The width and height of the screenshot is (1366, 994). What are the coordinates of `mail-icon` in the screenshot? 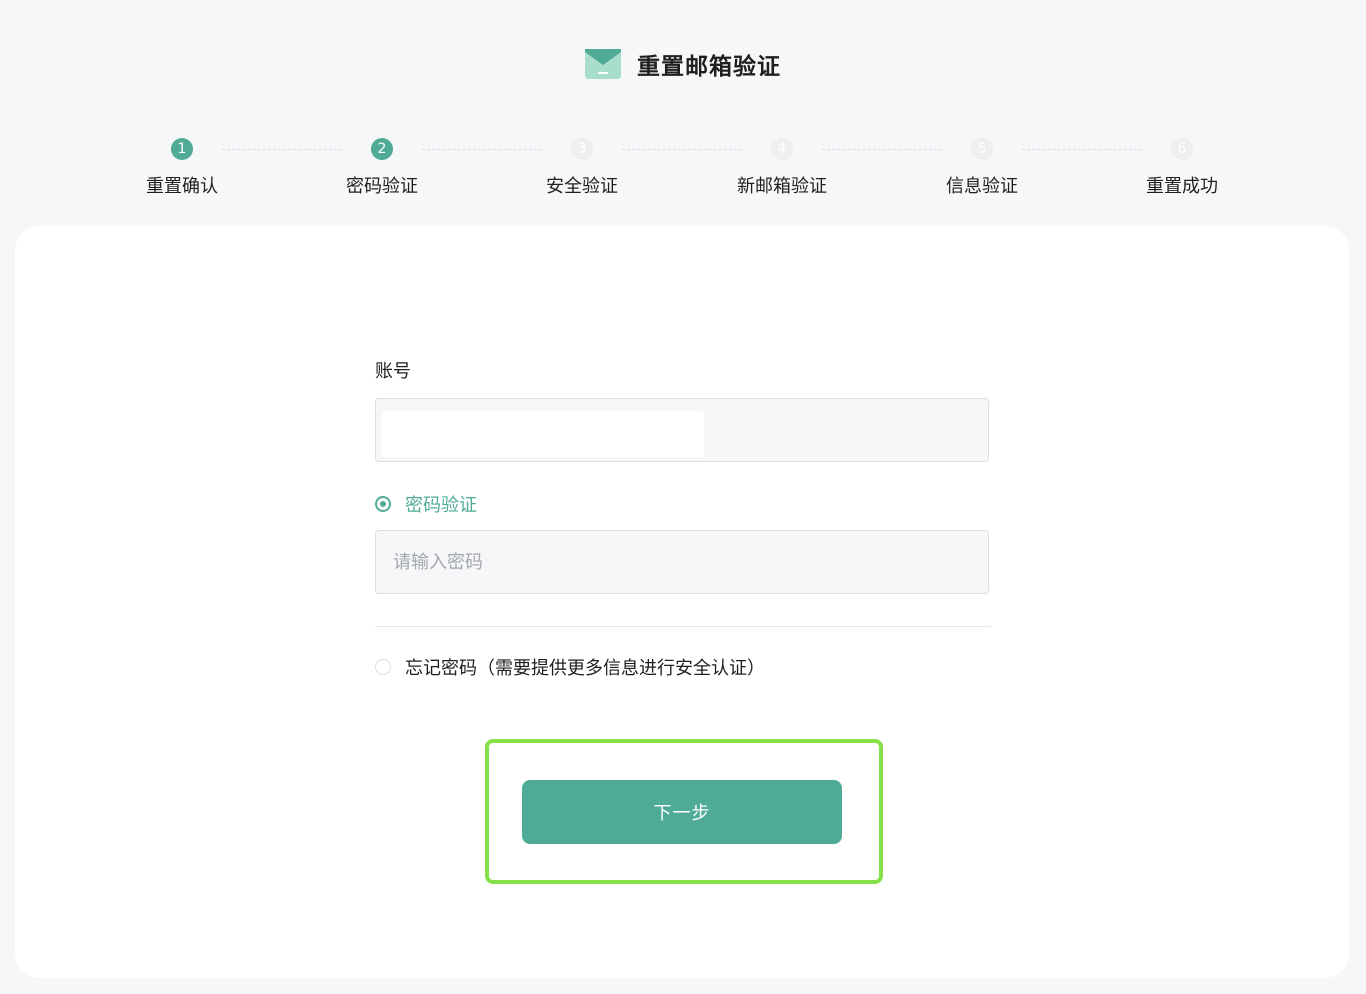 It's located at (603, 64).